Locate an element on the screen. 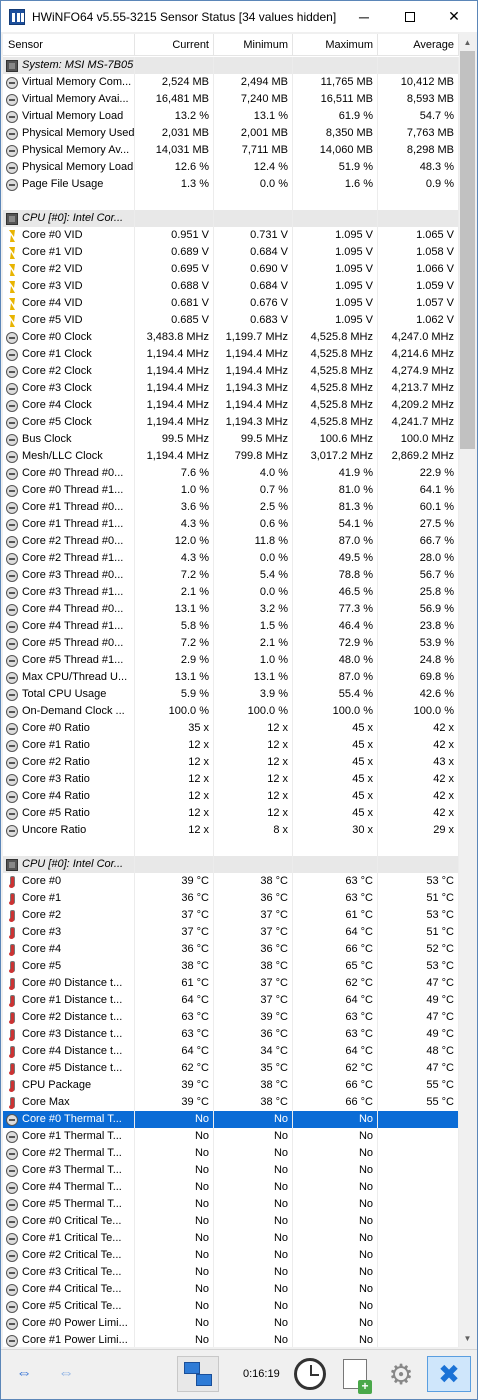 Image resolution: width=478 pixels, height=1400 pixels. table-row: Core #2 37 °C 37 °C 61 °C 53 °C is located at coordinates (231, 915).